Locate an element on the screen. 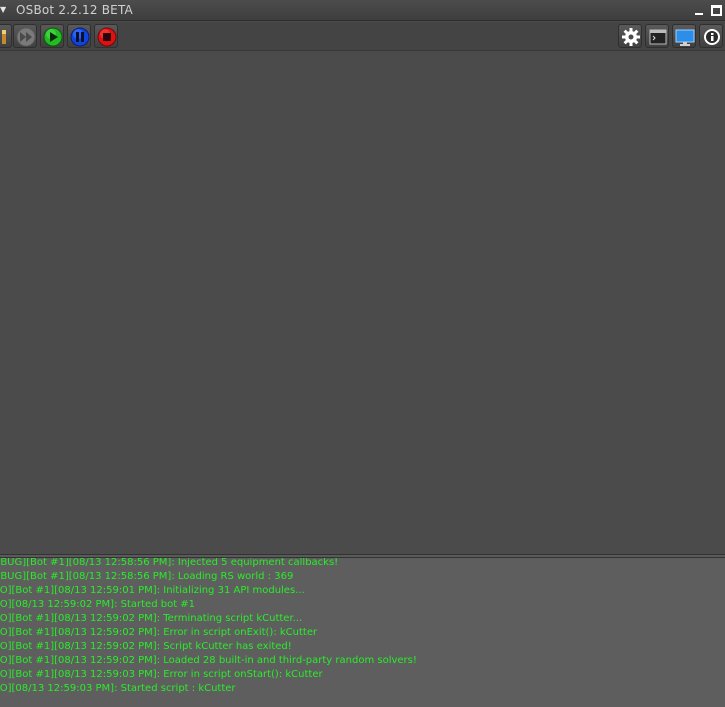 This screenshot has height=707, width=725. log-line: FO][08/13 12:59:02 PM]: Started bot #1 is located at coordinates (98, 604).